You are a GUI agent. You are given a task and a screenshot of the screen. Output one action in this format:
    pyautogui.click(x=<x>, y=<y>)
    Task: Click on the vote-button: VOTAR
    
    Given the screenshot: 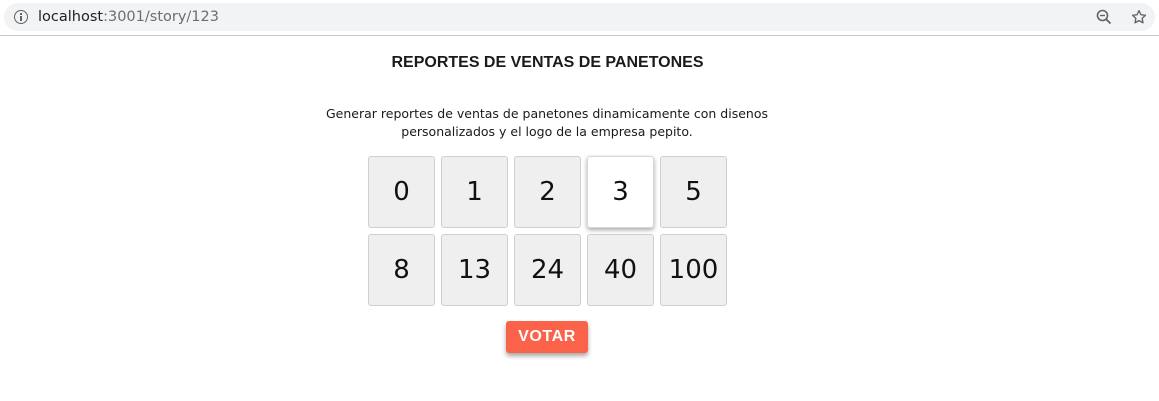 What is the action you would take?
    pyautogui.click(x=547, y=337)
    